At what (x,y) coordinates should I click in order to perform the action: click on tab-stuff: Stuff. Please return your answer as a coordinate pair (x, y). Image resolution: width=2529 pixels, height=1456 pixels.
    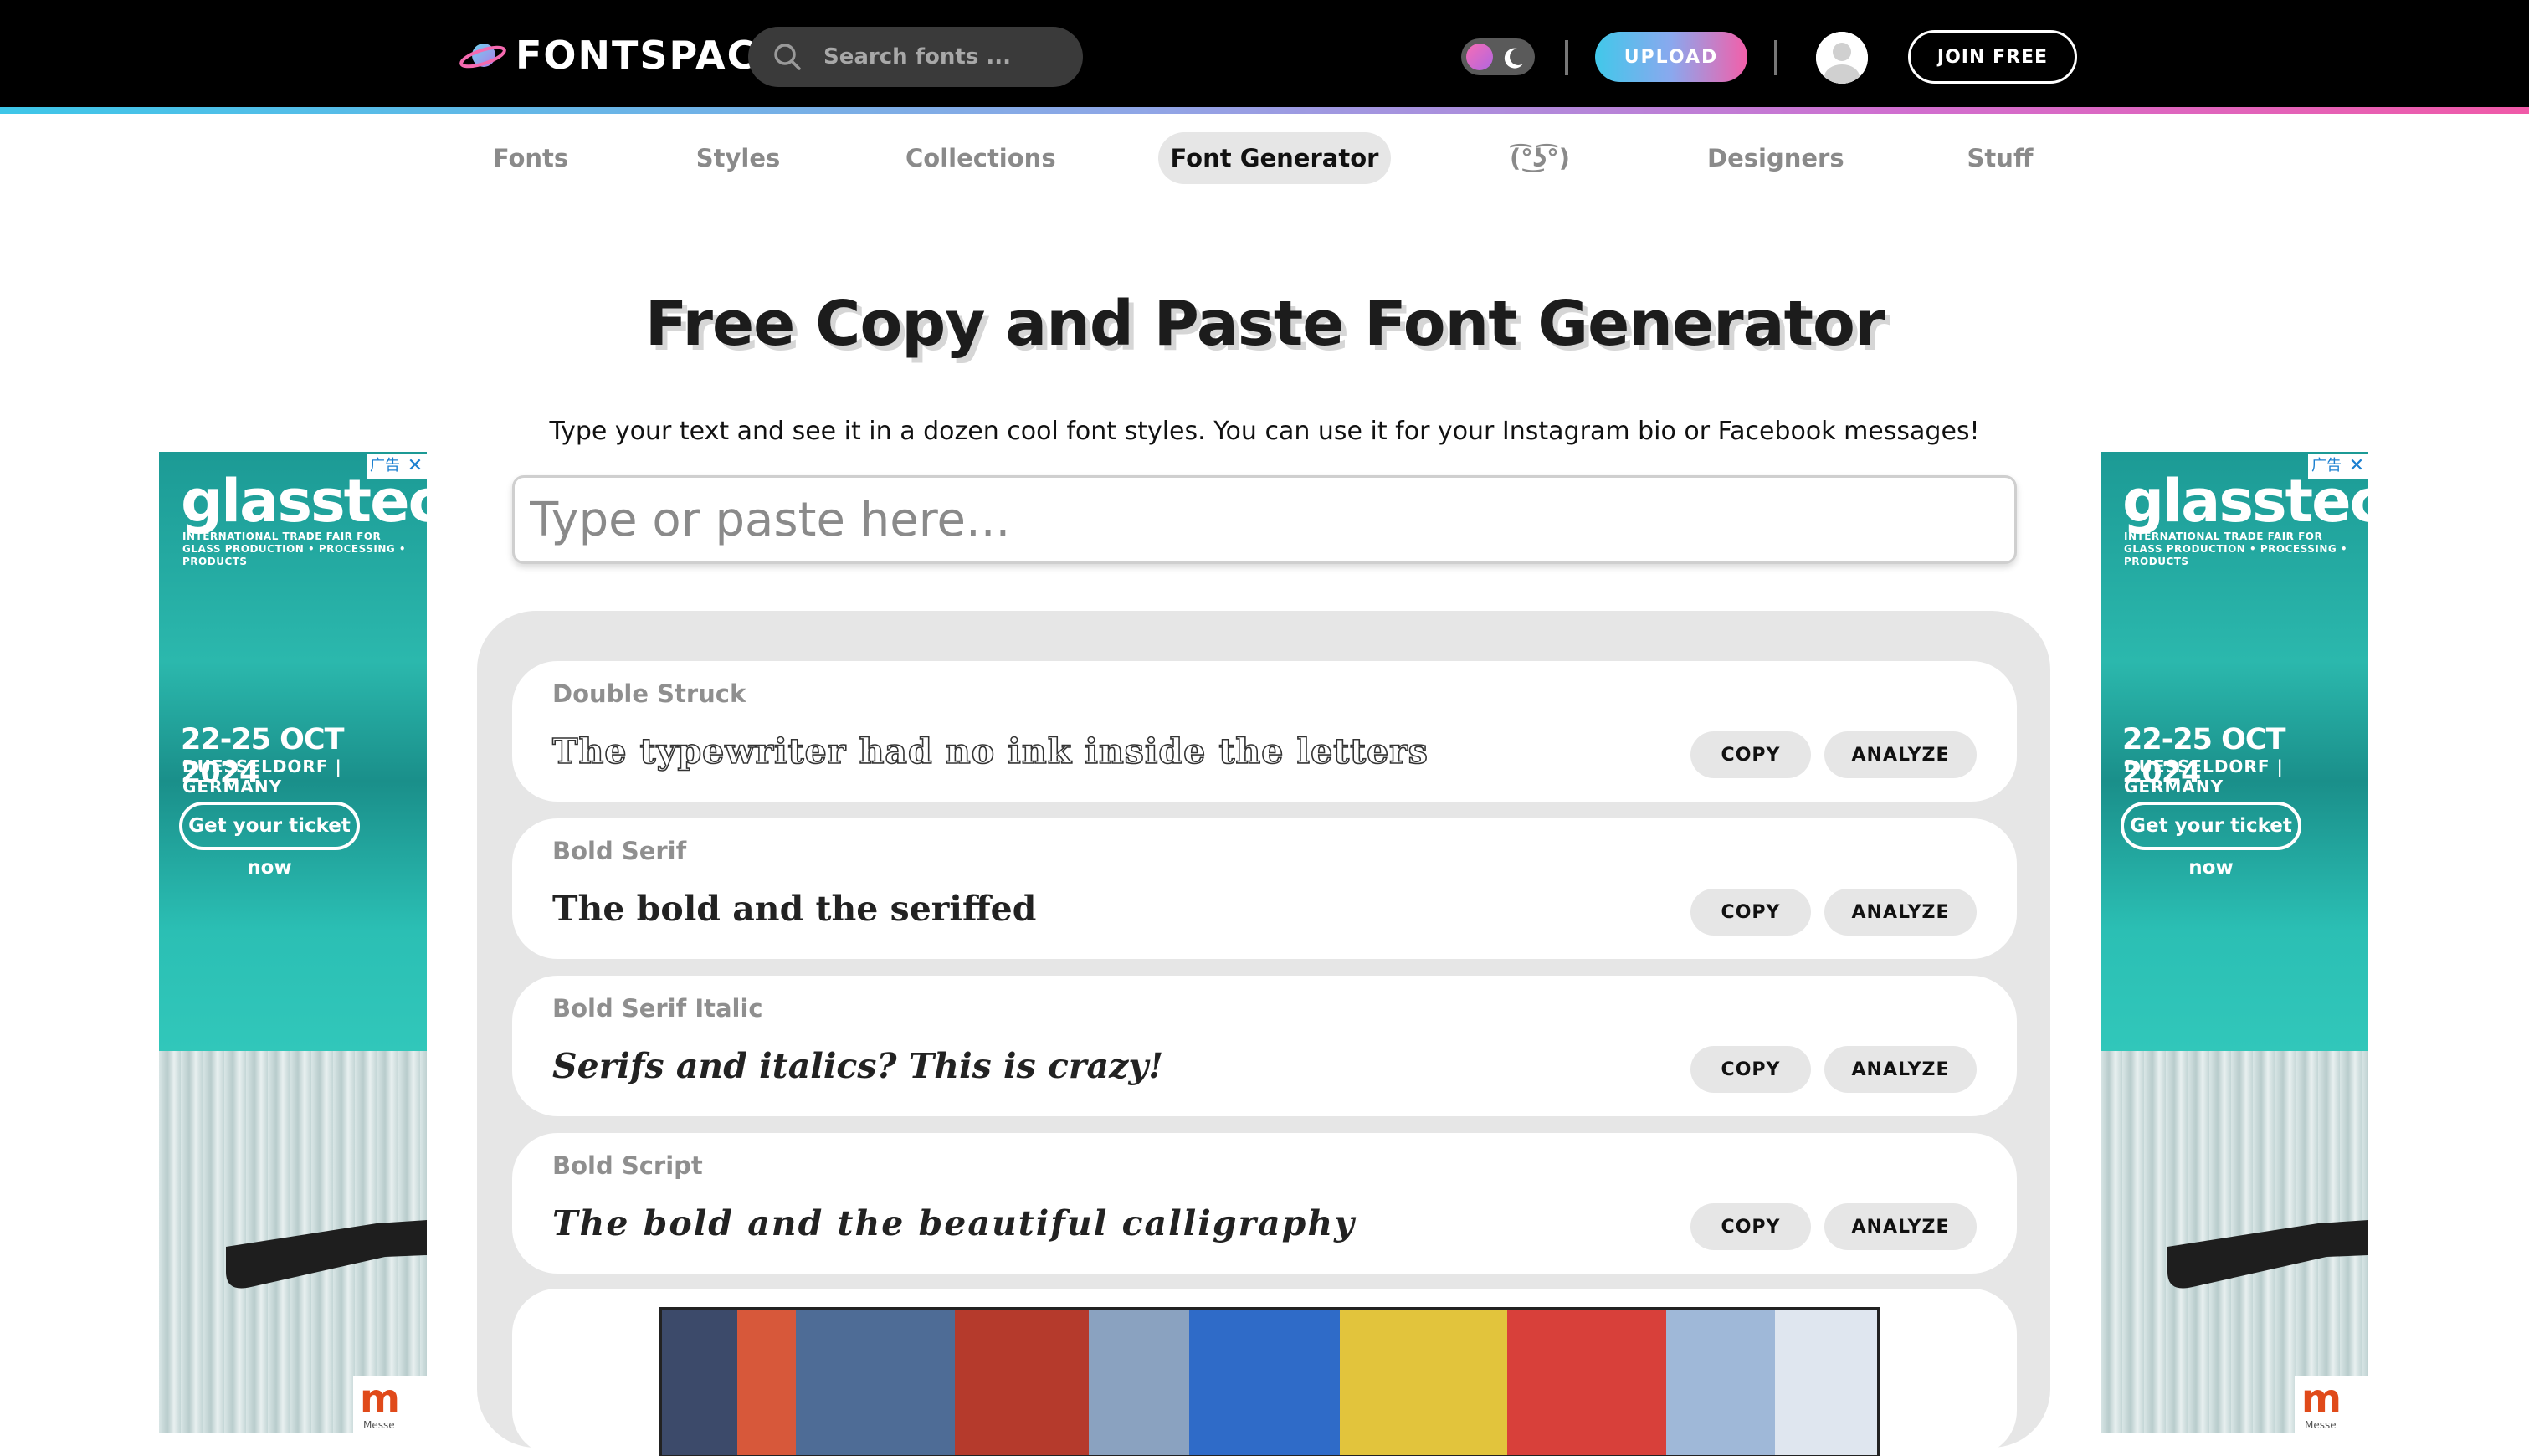
    Looking at the image, I should click on (2000, 158).